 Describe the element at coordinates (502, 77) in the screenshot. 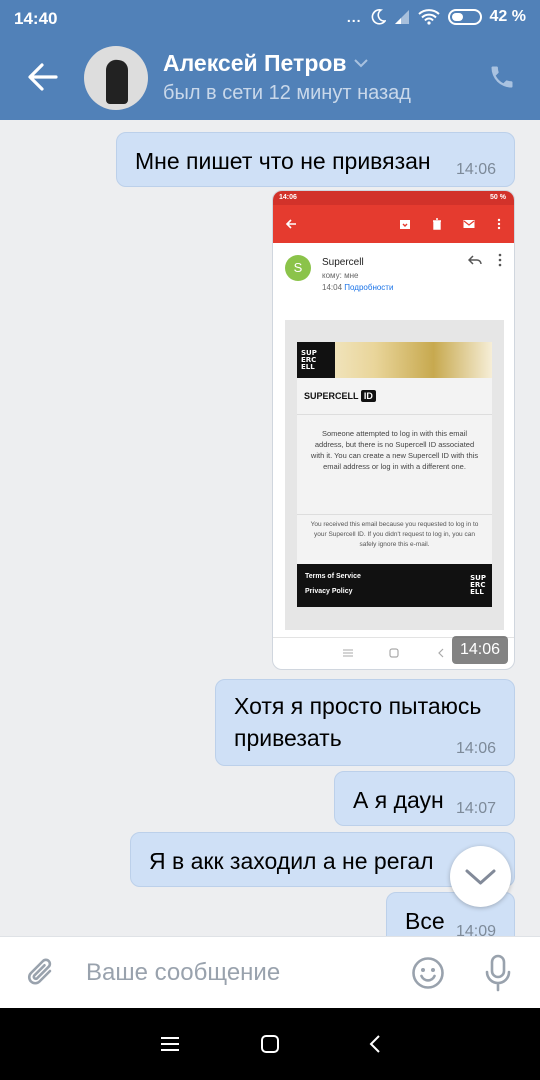

I see `phone-icon` at that location.